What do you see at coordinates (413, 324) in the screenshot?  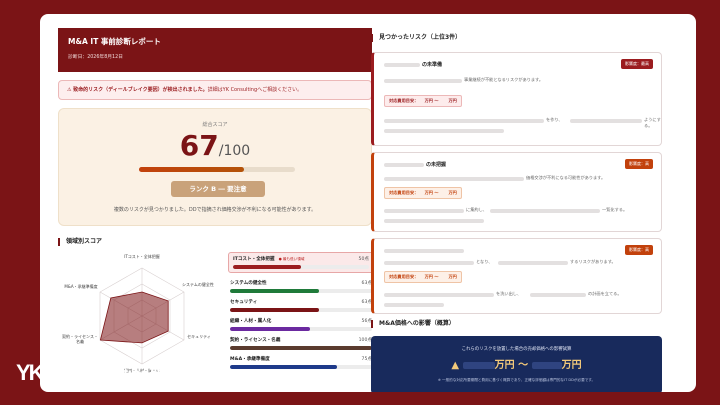 I see `impact-title: M&A価格への影響（概算）` at bounding box center [413, 324].